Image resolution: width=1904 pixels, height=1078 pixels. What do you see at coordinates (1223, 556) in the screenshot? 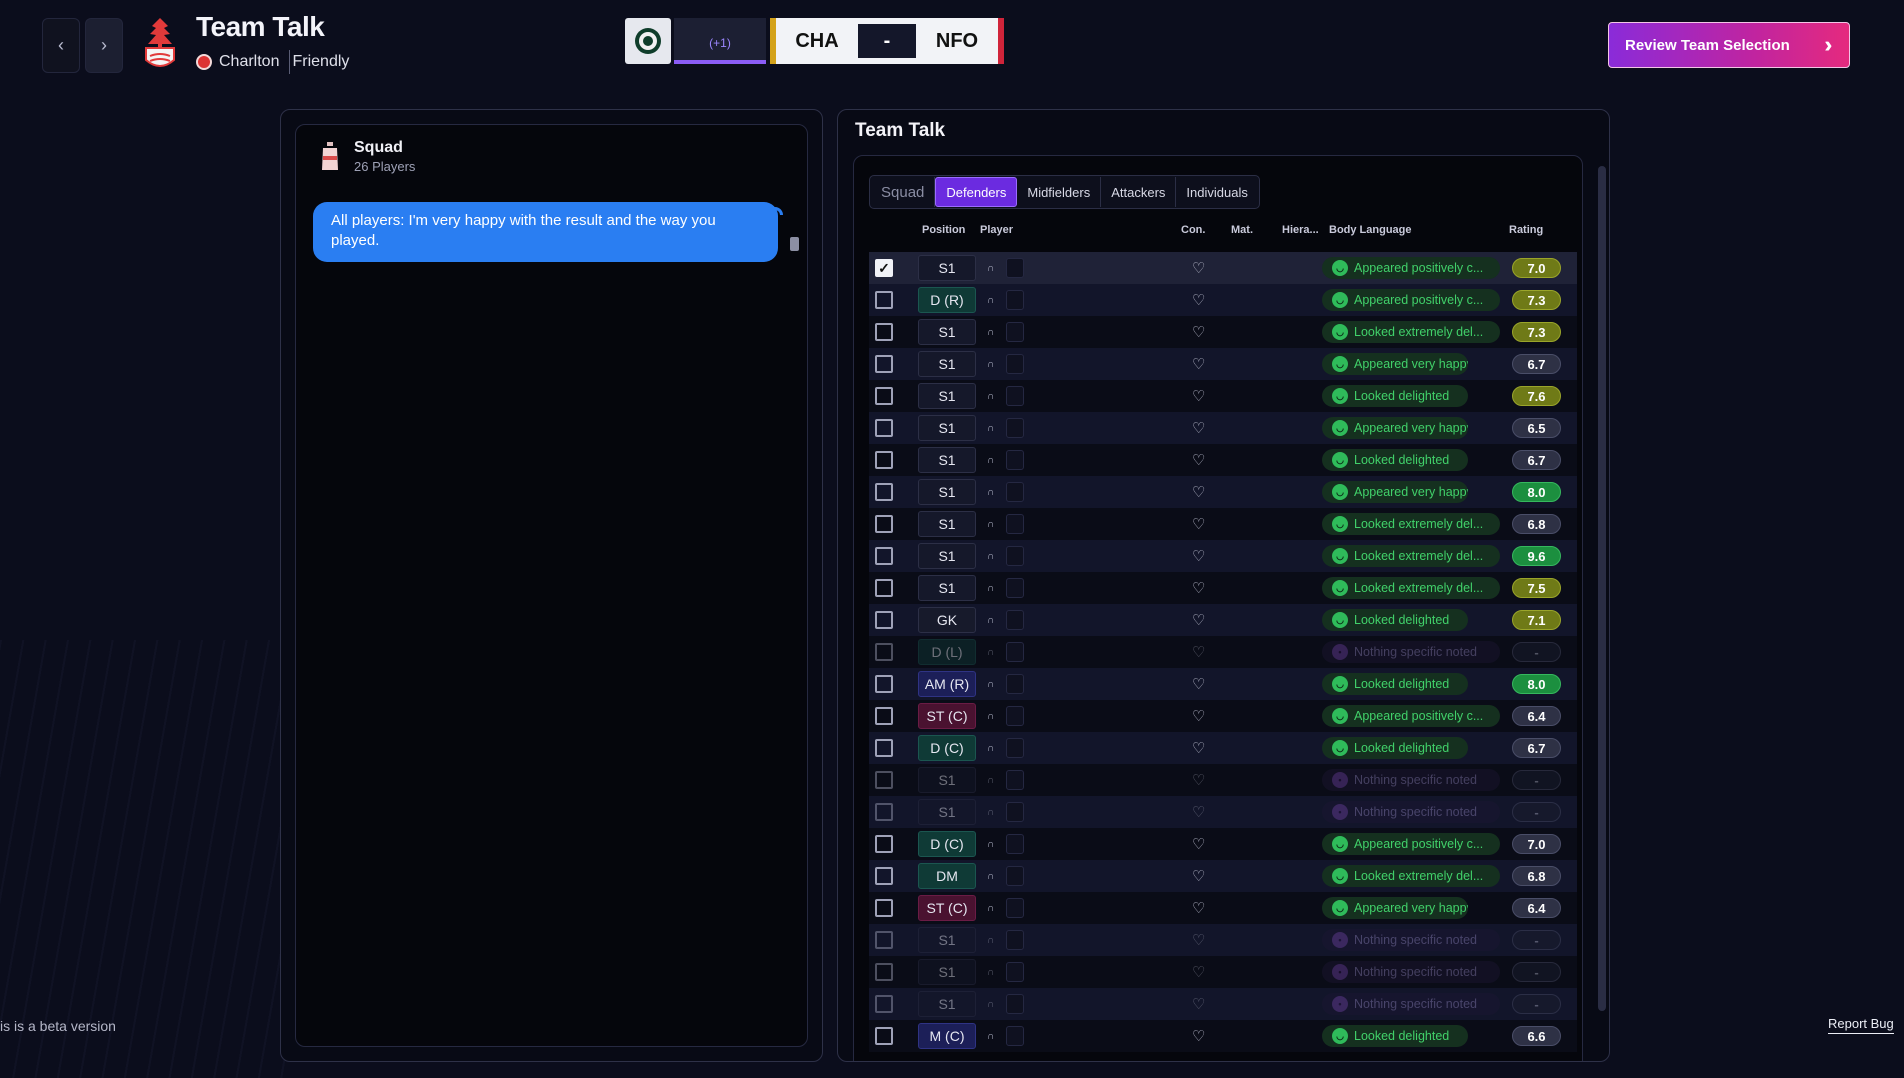
I see `table-row: S1 ∩ ♡ ◡ Looked extremely del... 9.6` at bounding box center [1223, 556].